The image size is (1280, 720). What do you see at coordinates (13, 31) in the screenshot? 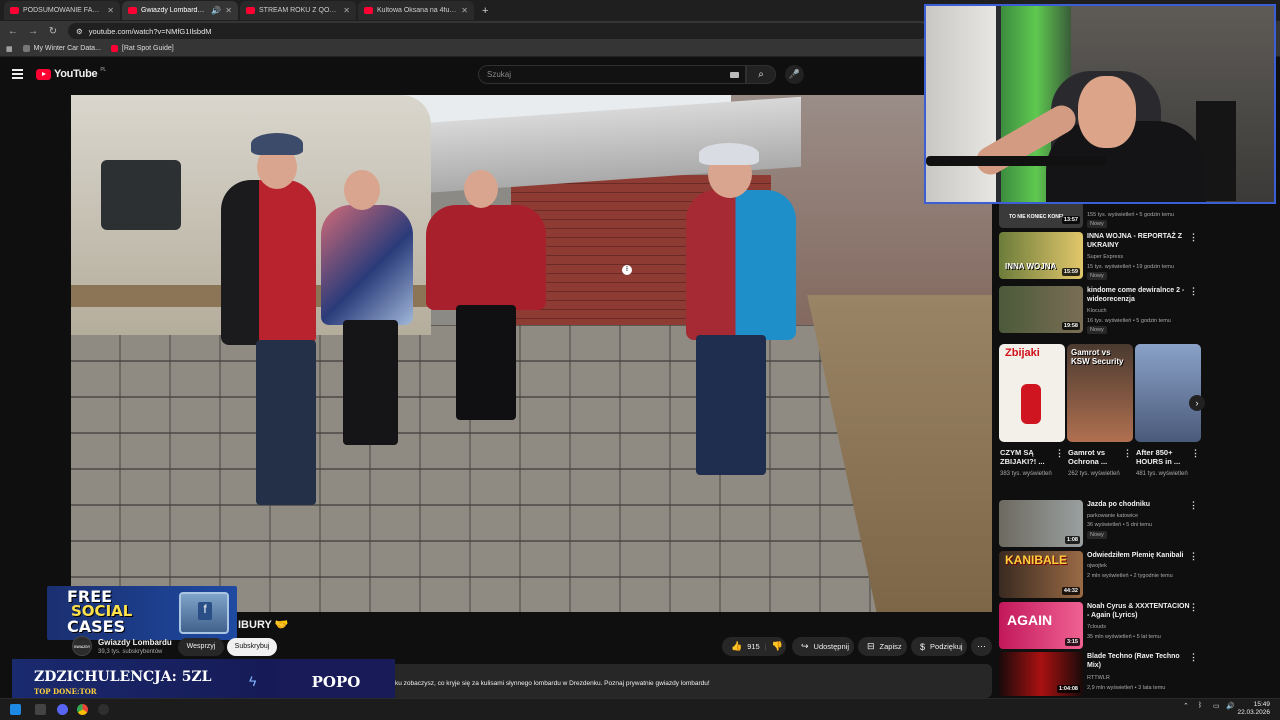
I see `back-icon: ←` at bounding box center [13, 31].